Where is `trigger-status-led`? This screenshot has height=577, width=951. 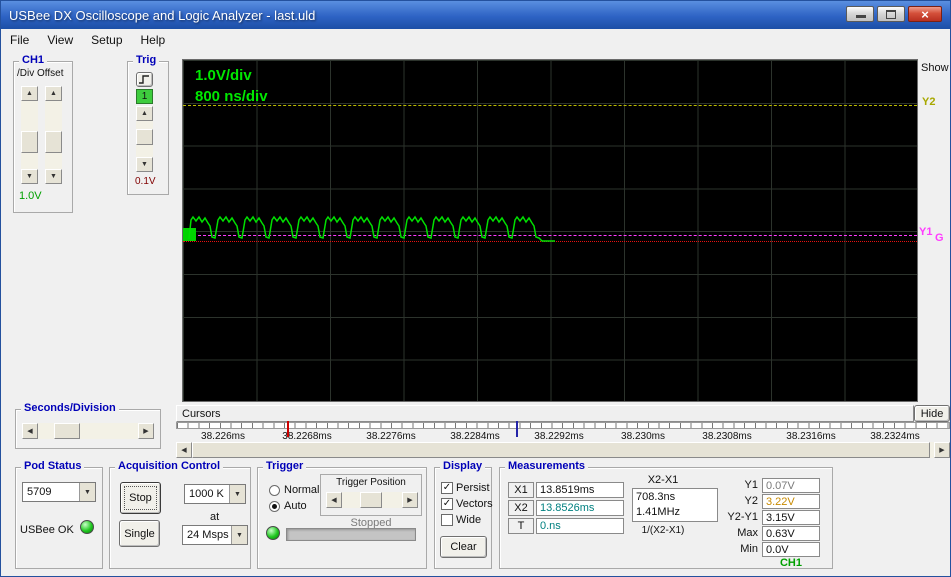 trigger-status-led is located at coordinates (273, 533).